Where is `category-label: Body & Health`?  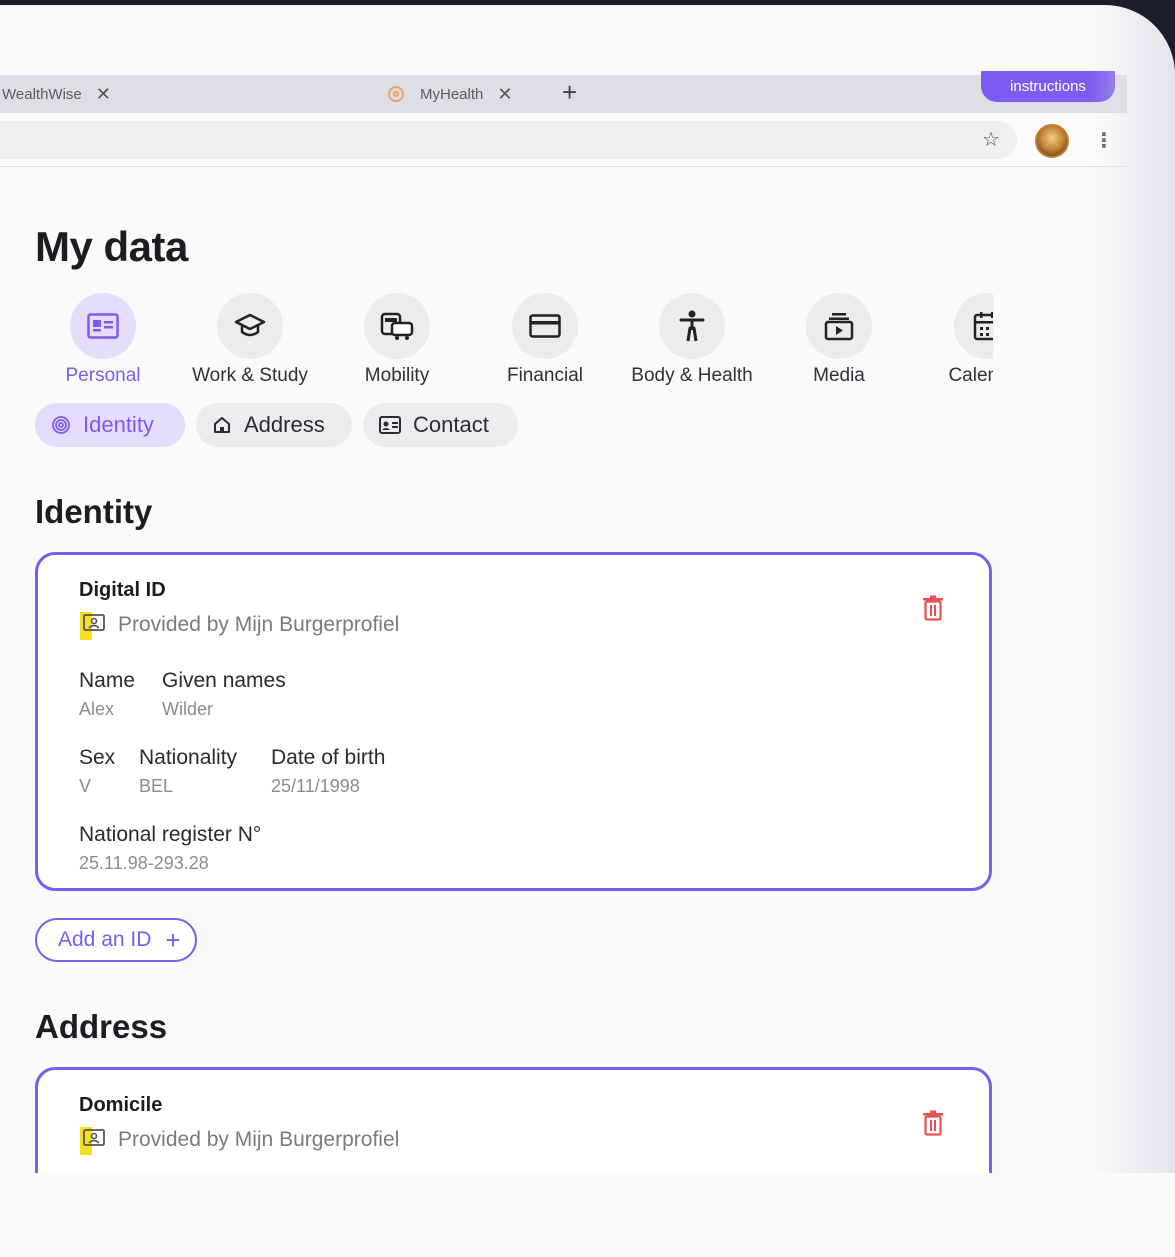
category-label: Body & Health is located at coordinates (692, 375).